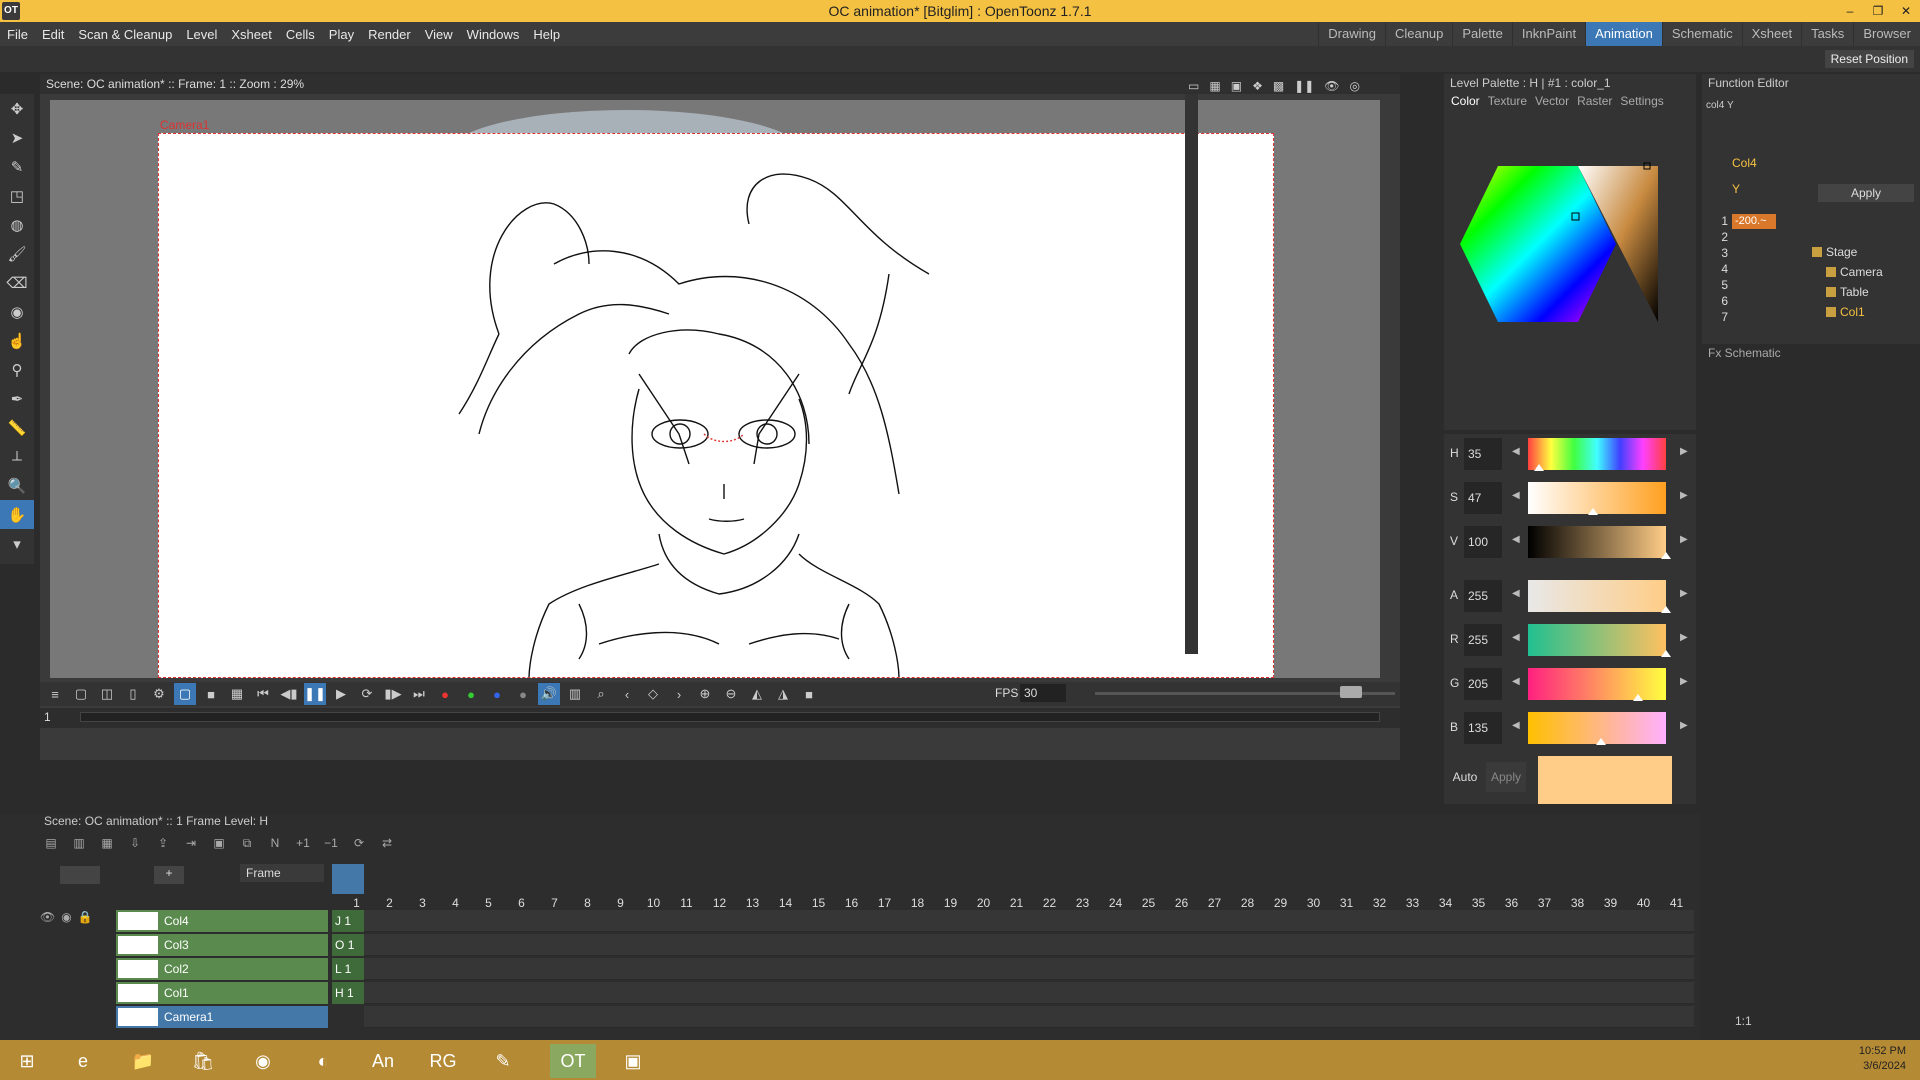 This screenshot has width=1920, height=1080. What do you see at coordinates (17, 456) in the screenshot?
I see `skeleton-tool-icon: ⟂` at bounding box center [17, 456].